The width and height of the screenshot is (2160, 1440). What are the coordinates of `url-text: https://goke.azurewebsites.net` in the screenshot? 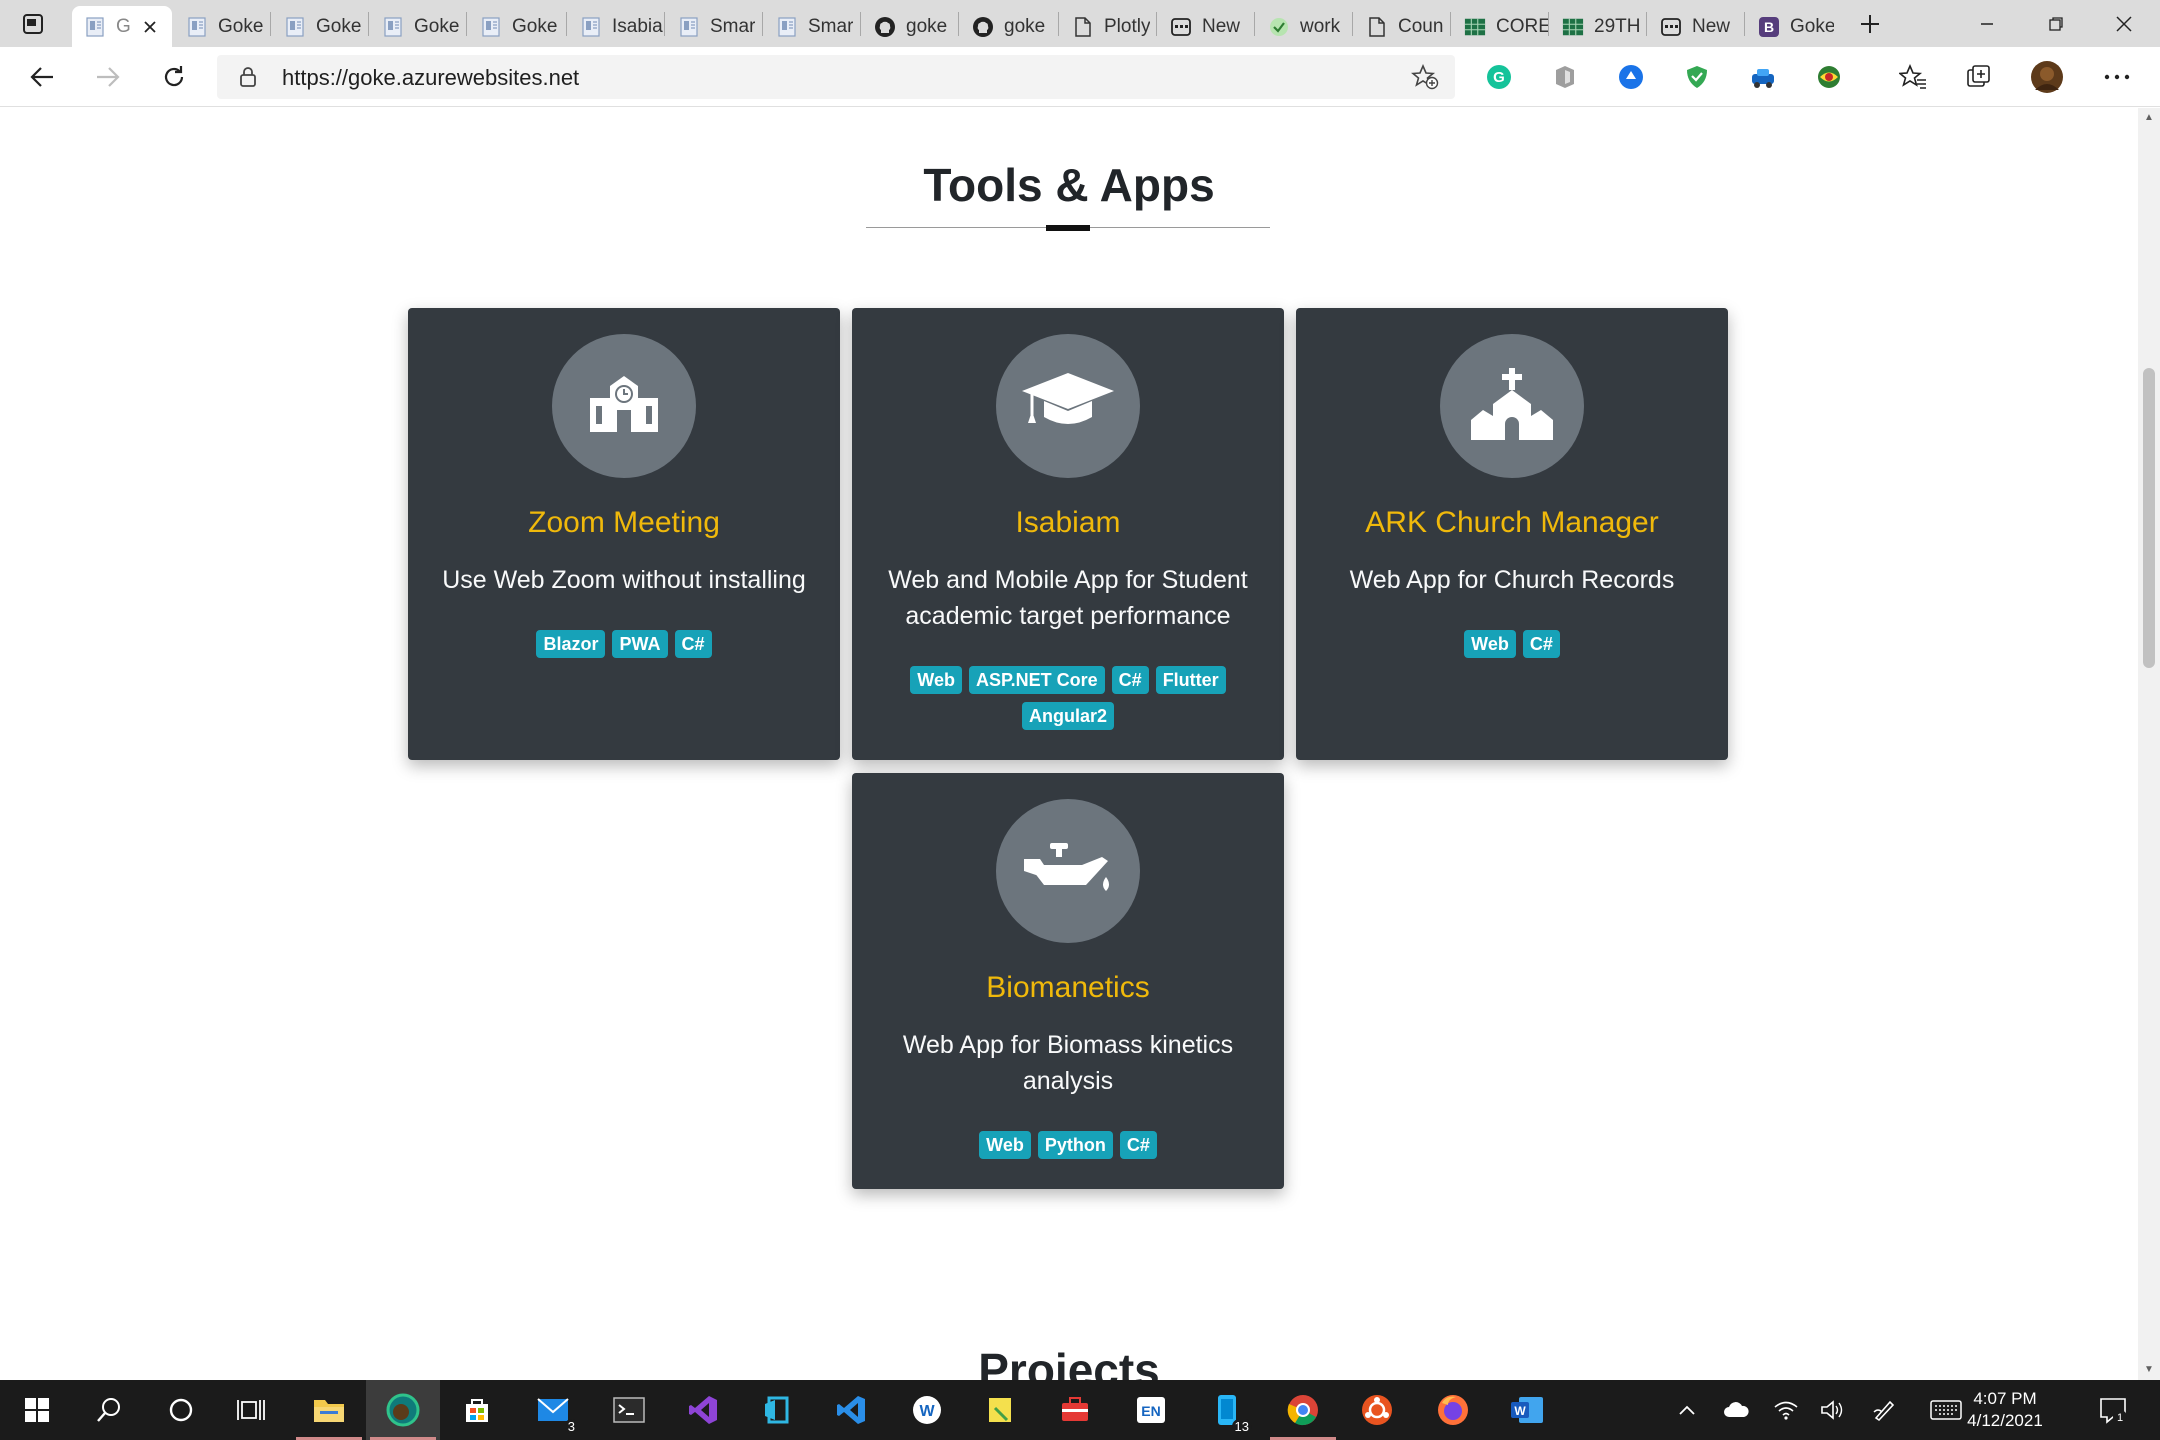 It's located at (430, 78).